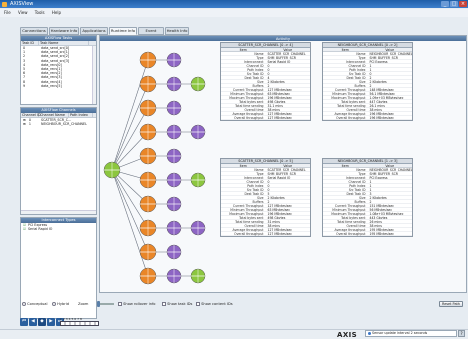 This screenshot has width=468, height=339. I want to click on hybrid-option: Hybrid, so click(60, 304).